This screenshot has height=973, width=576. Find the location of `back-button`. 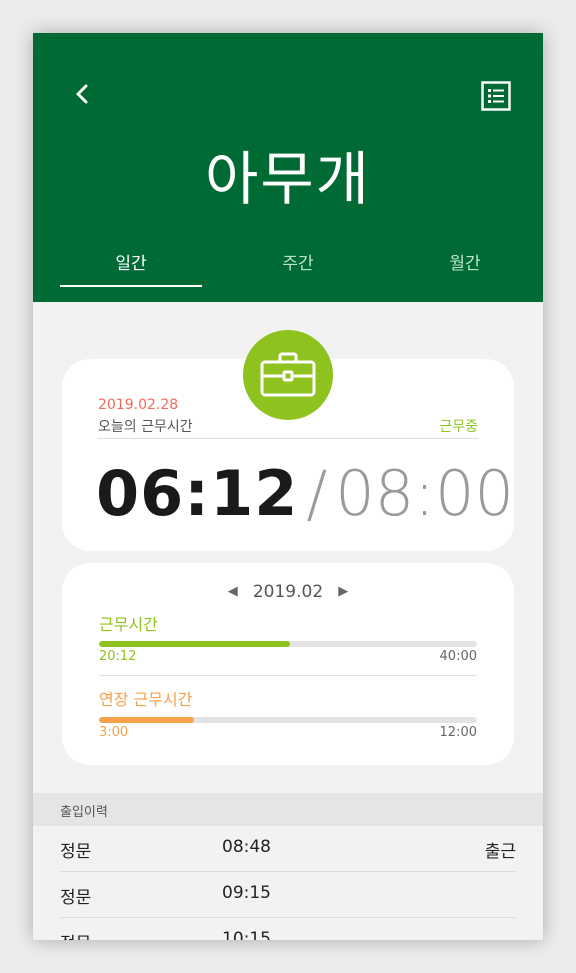

back-button is located at coordinates (82, 94).